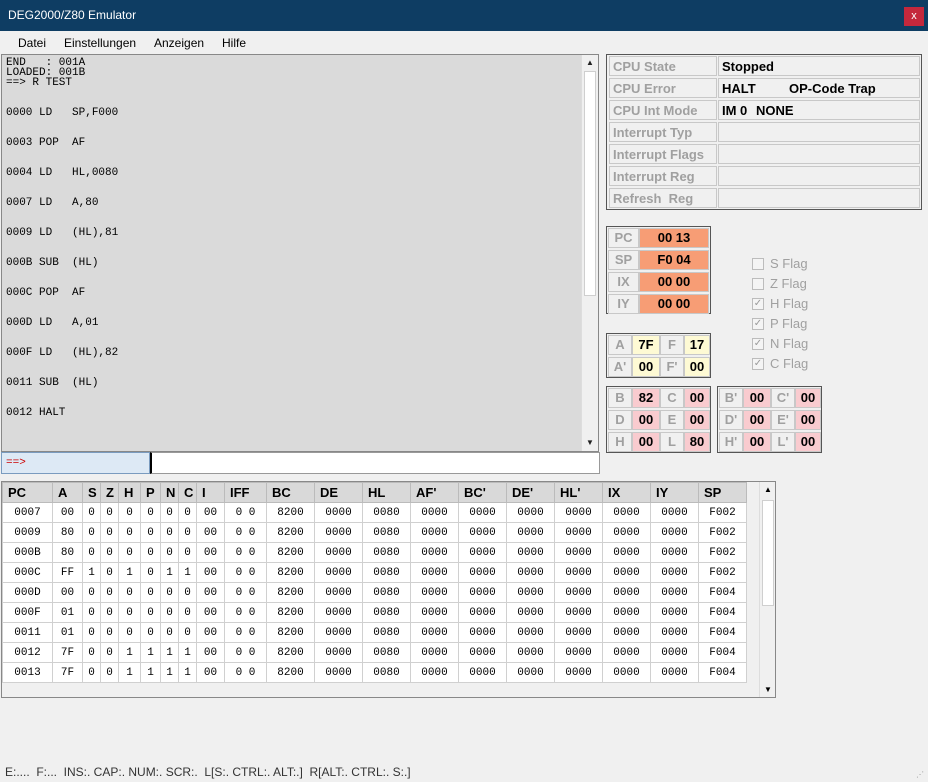  I want to click on console-scrollbar: ▲ ▼, so click(589, 253).